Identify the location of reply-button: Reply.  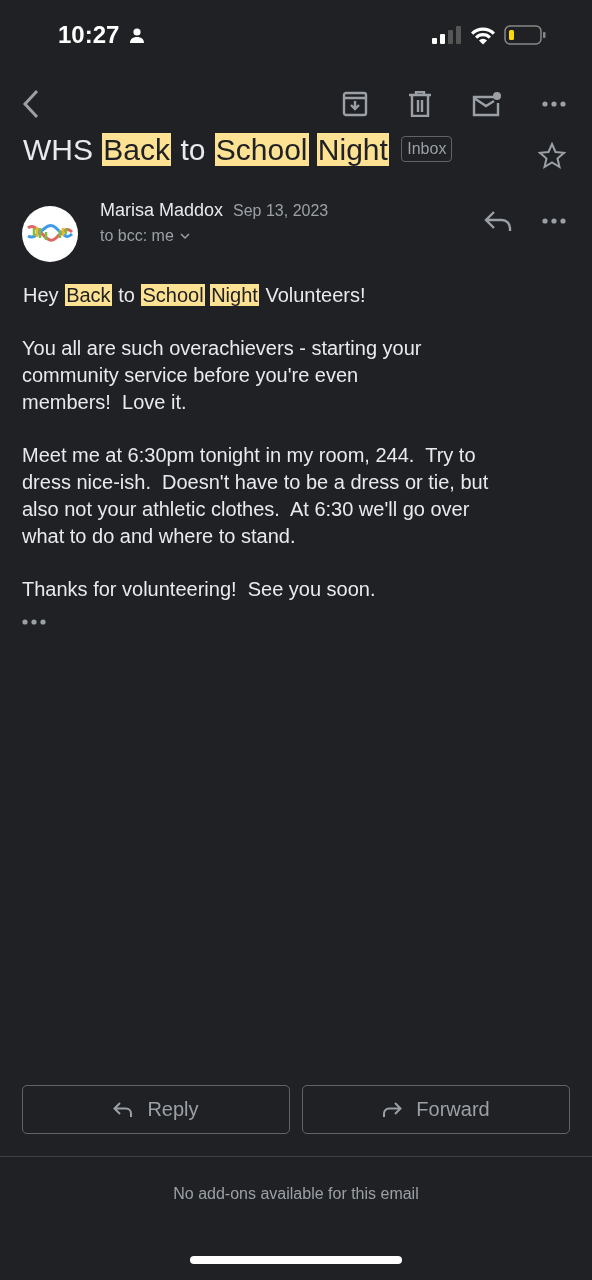
(156, 1109).